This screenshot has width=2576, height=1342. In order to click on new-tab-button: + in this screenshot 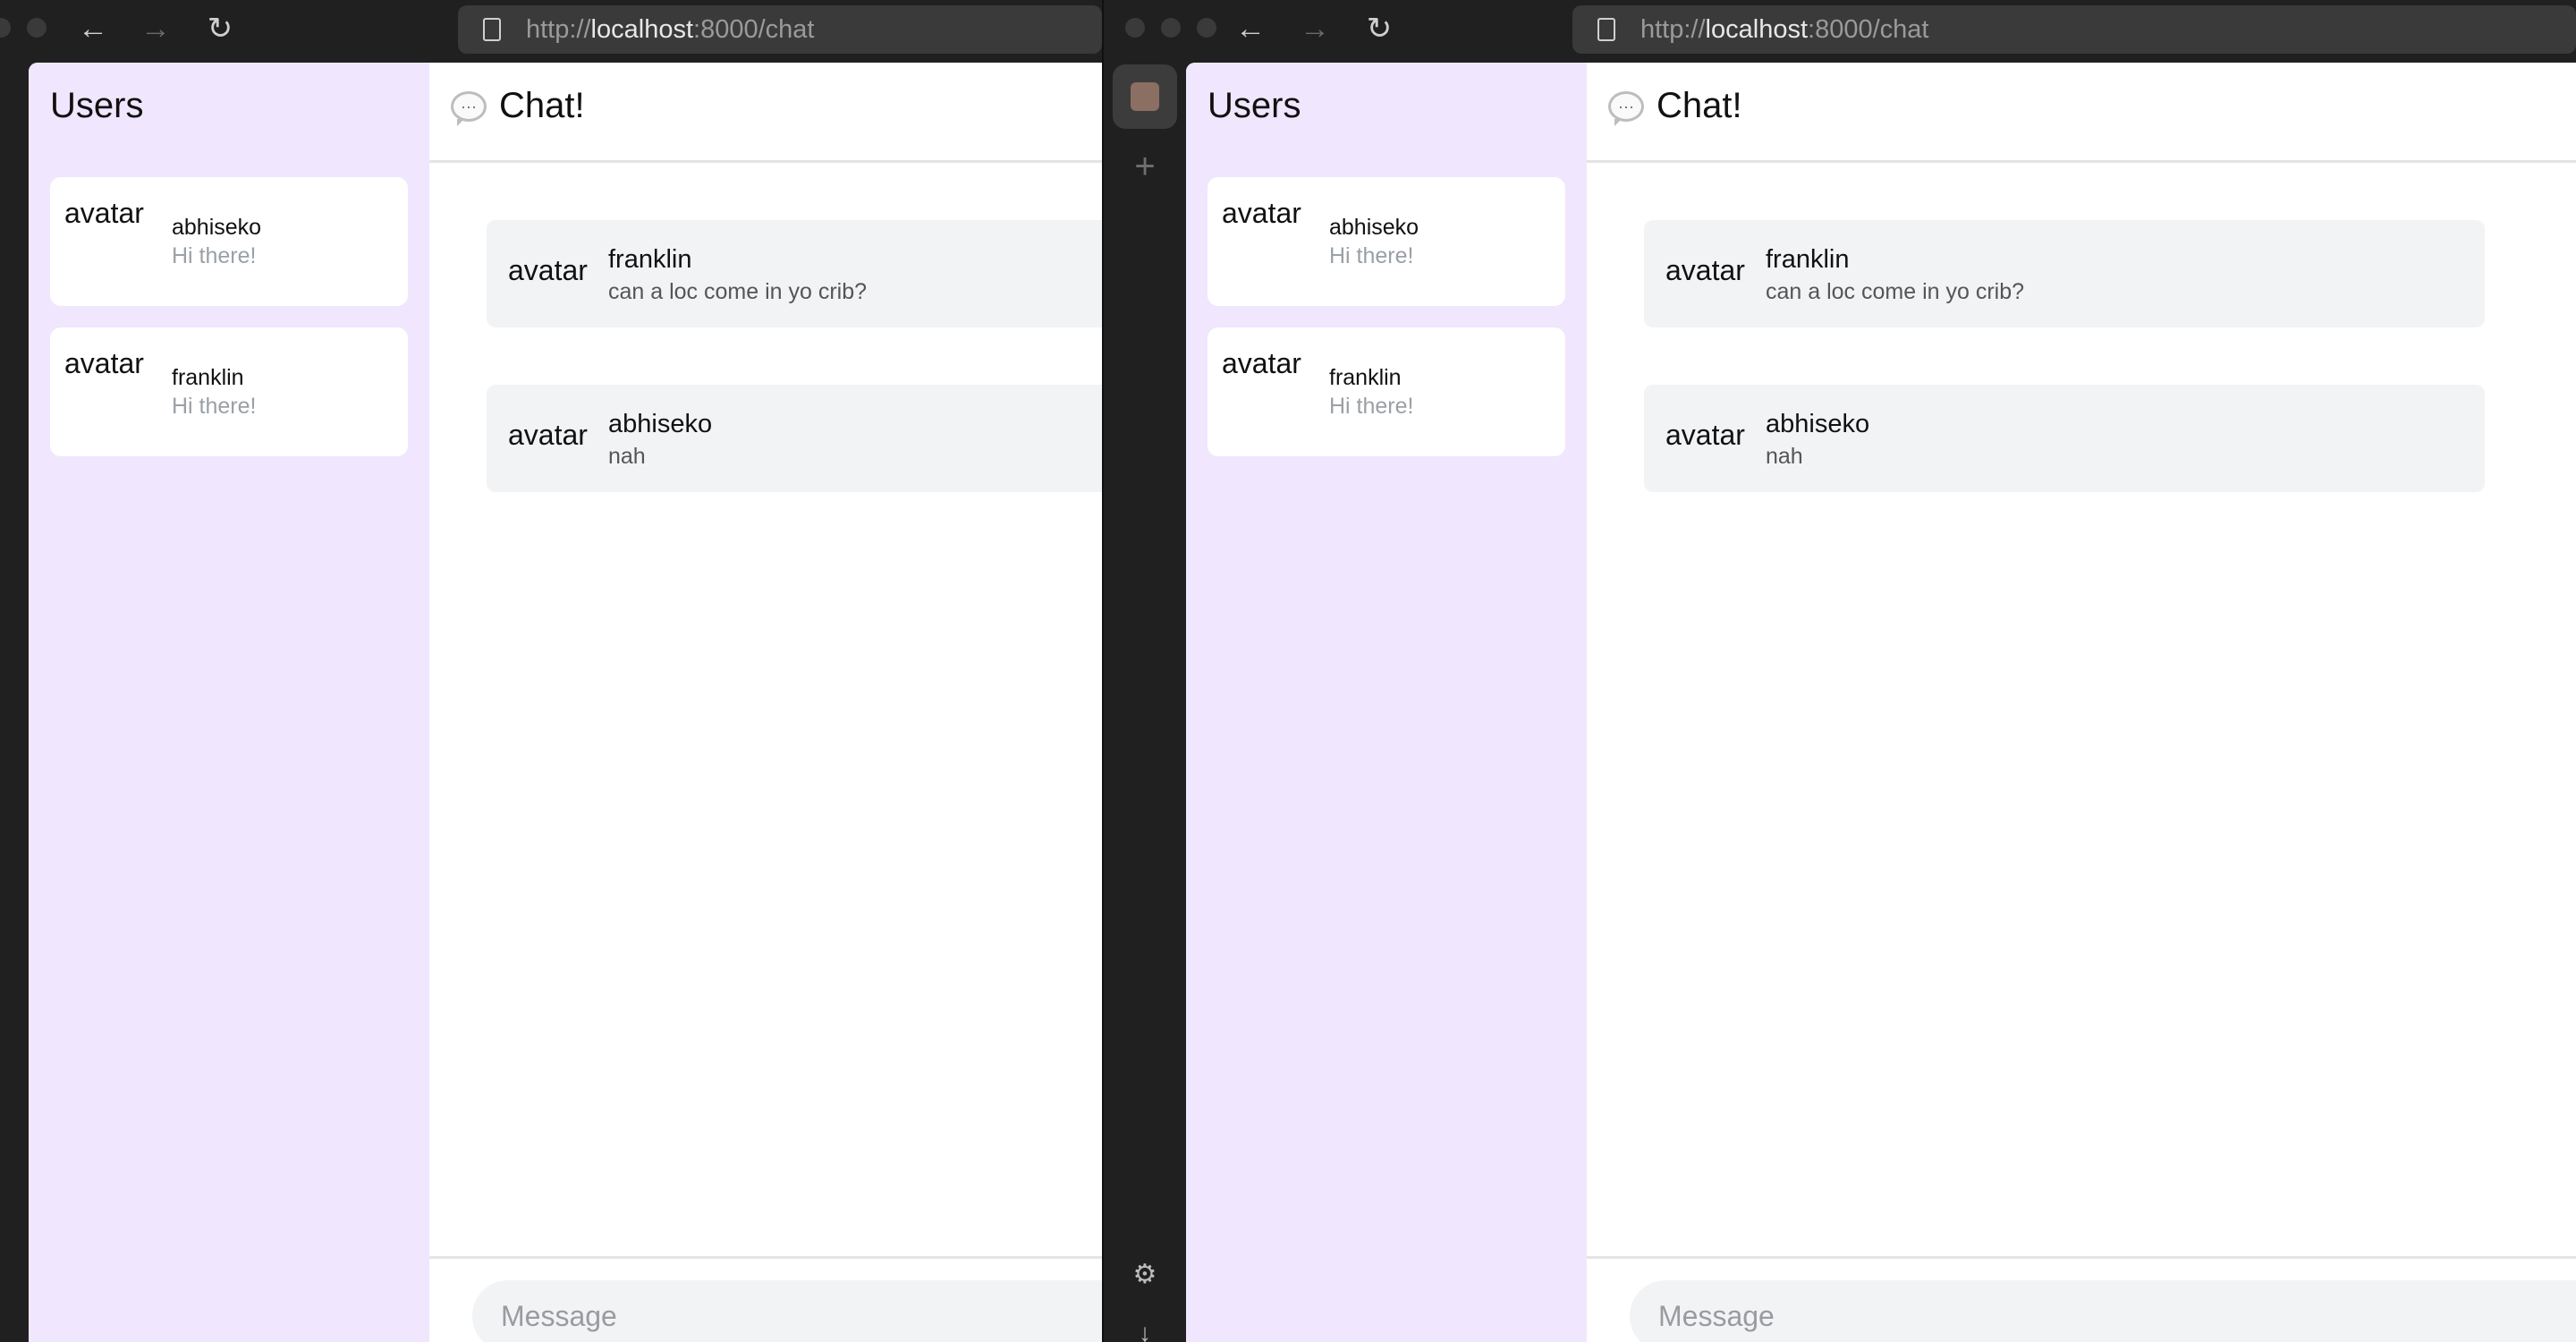, I will do `click(1145, 166)`.